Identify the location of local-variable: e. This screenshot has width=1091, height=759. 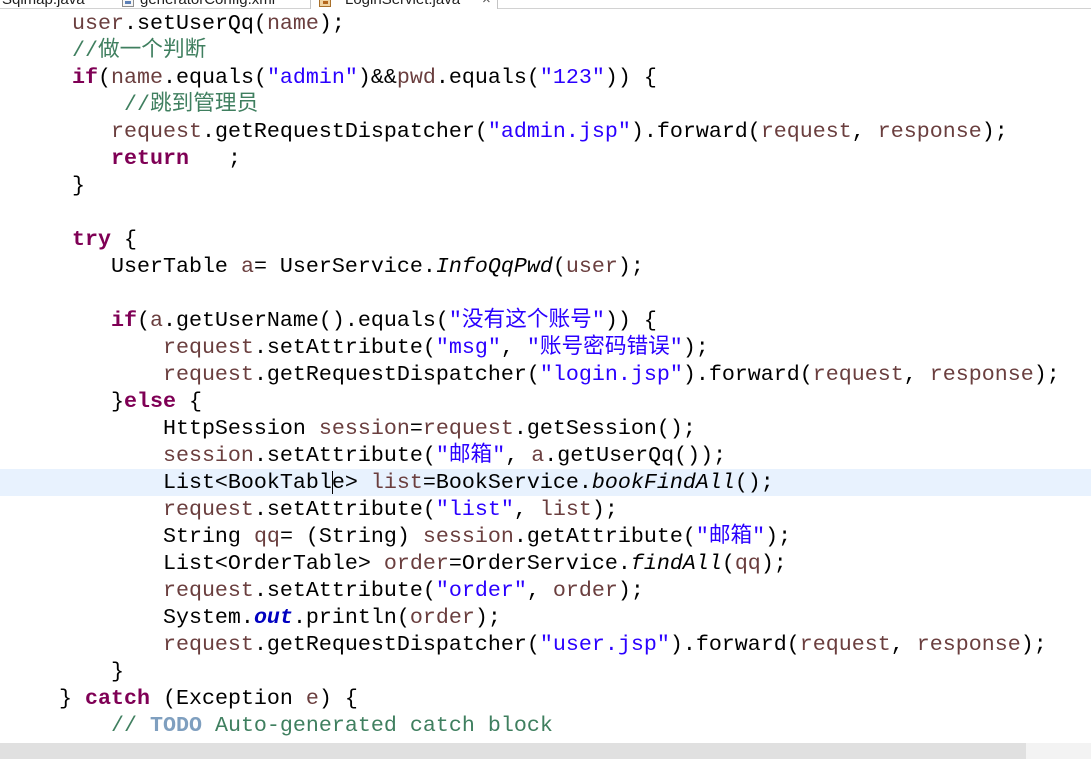
(312, 698).